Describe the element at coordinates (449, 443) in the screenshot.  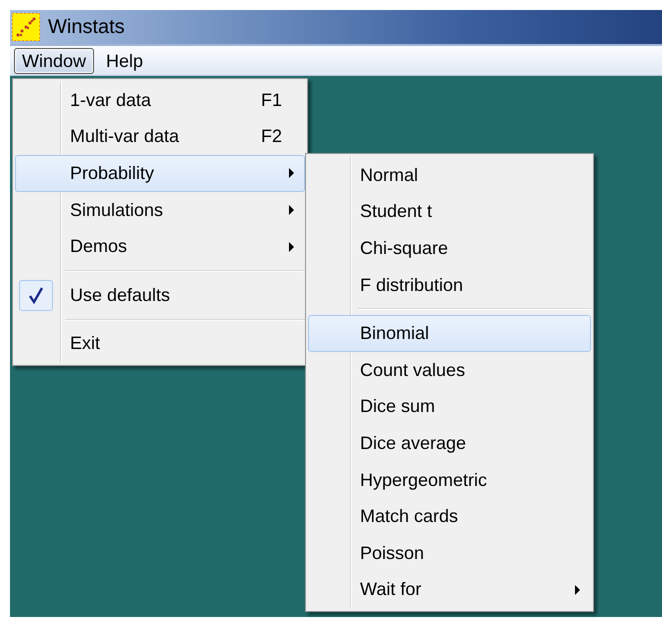
I see `menu-item: Dice average` at that location.